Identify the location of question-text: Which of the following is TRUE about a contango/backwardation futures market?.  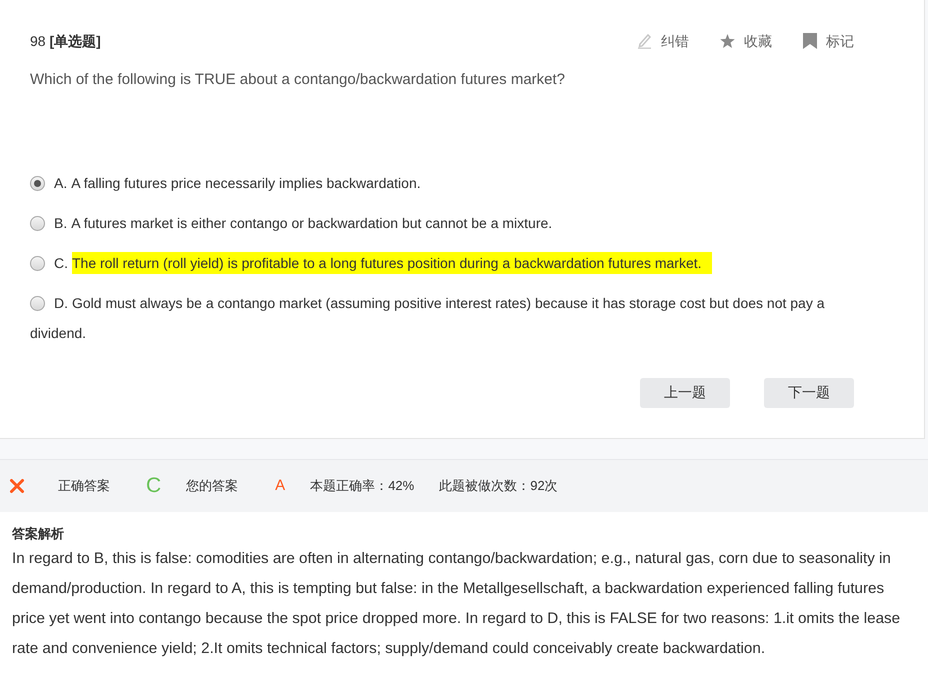
(298, 80).